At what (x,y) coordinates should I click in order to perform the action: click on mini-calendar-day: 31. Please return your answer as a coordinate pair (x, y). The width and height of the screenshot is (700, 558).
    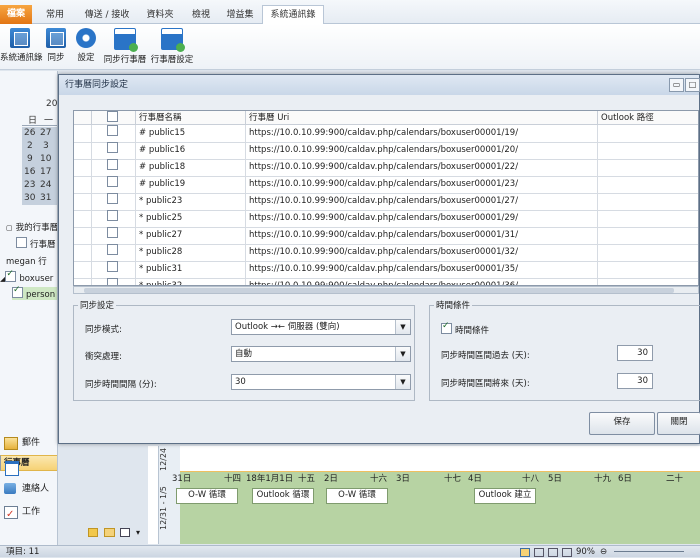
    Looking at the image, I should click on (45, 198).